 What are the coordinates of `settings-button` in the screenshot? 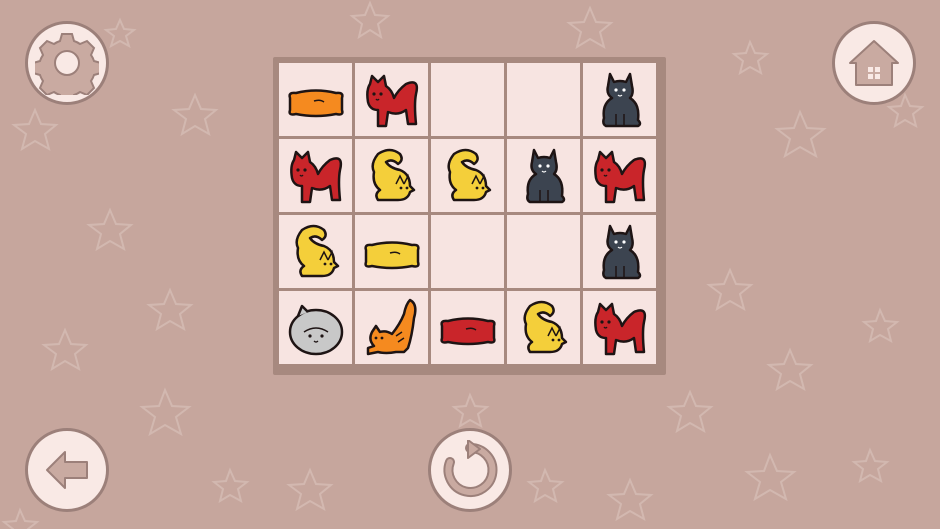 It's located at (67, 63).